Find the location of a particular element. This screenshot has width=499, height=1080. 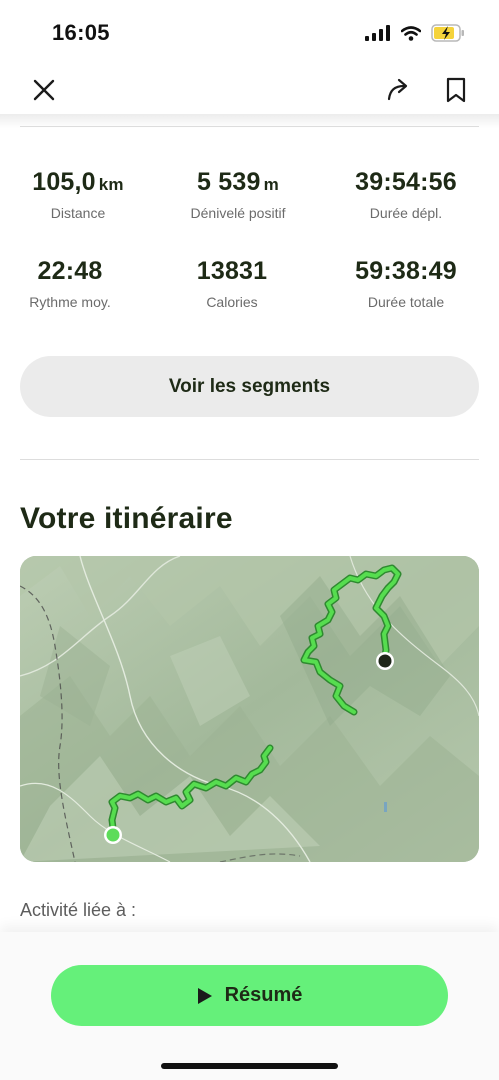

stat-elevation-gain: 5 539 m Dénivelé positif is located at coordinates (238, 194).